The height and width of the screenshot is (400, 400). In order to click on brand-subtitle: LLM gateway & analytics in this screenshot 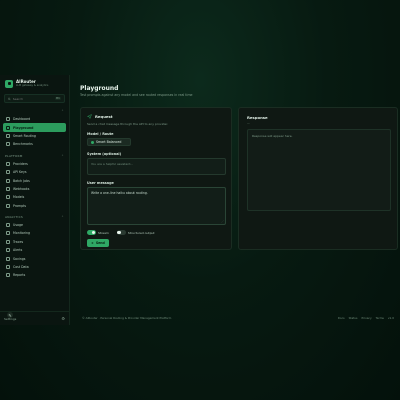, I will do `click(32, 85)`.